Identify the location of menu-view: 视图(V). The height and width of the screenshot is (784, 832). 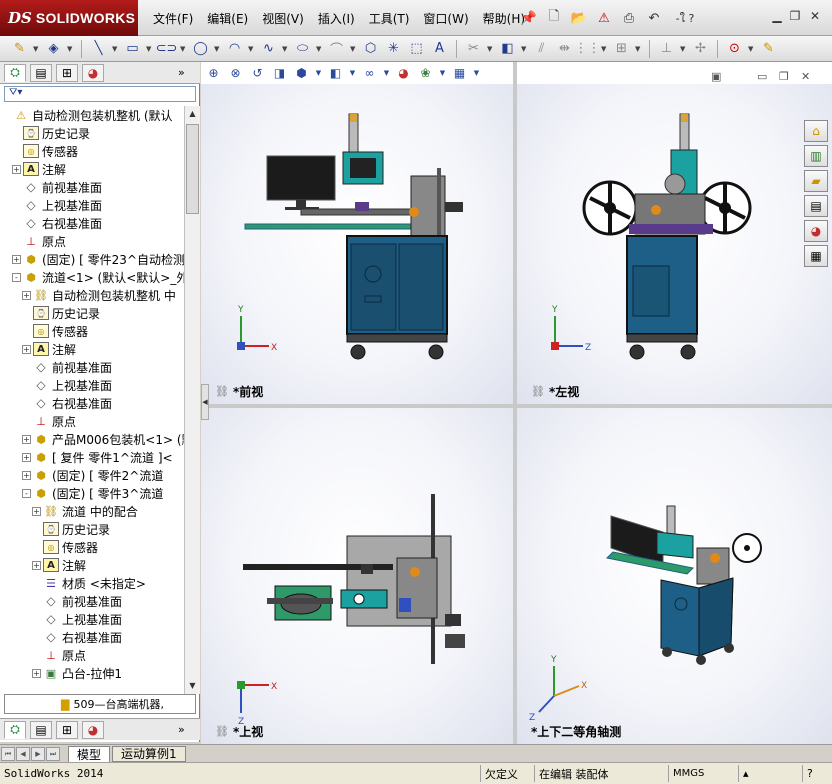
(283, 18).